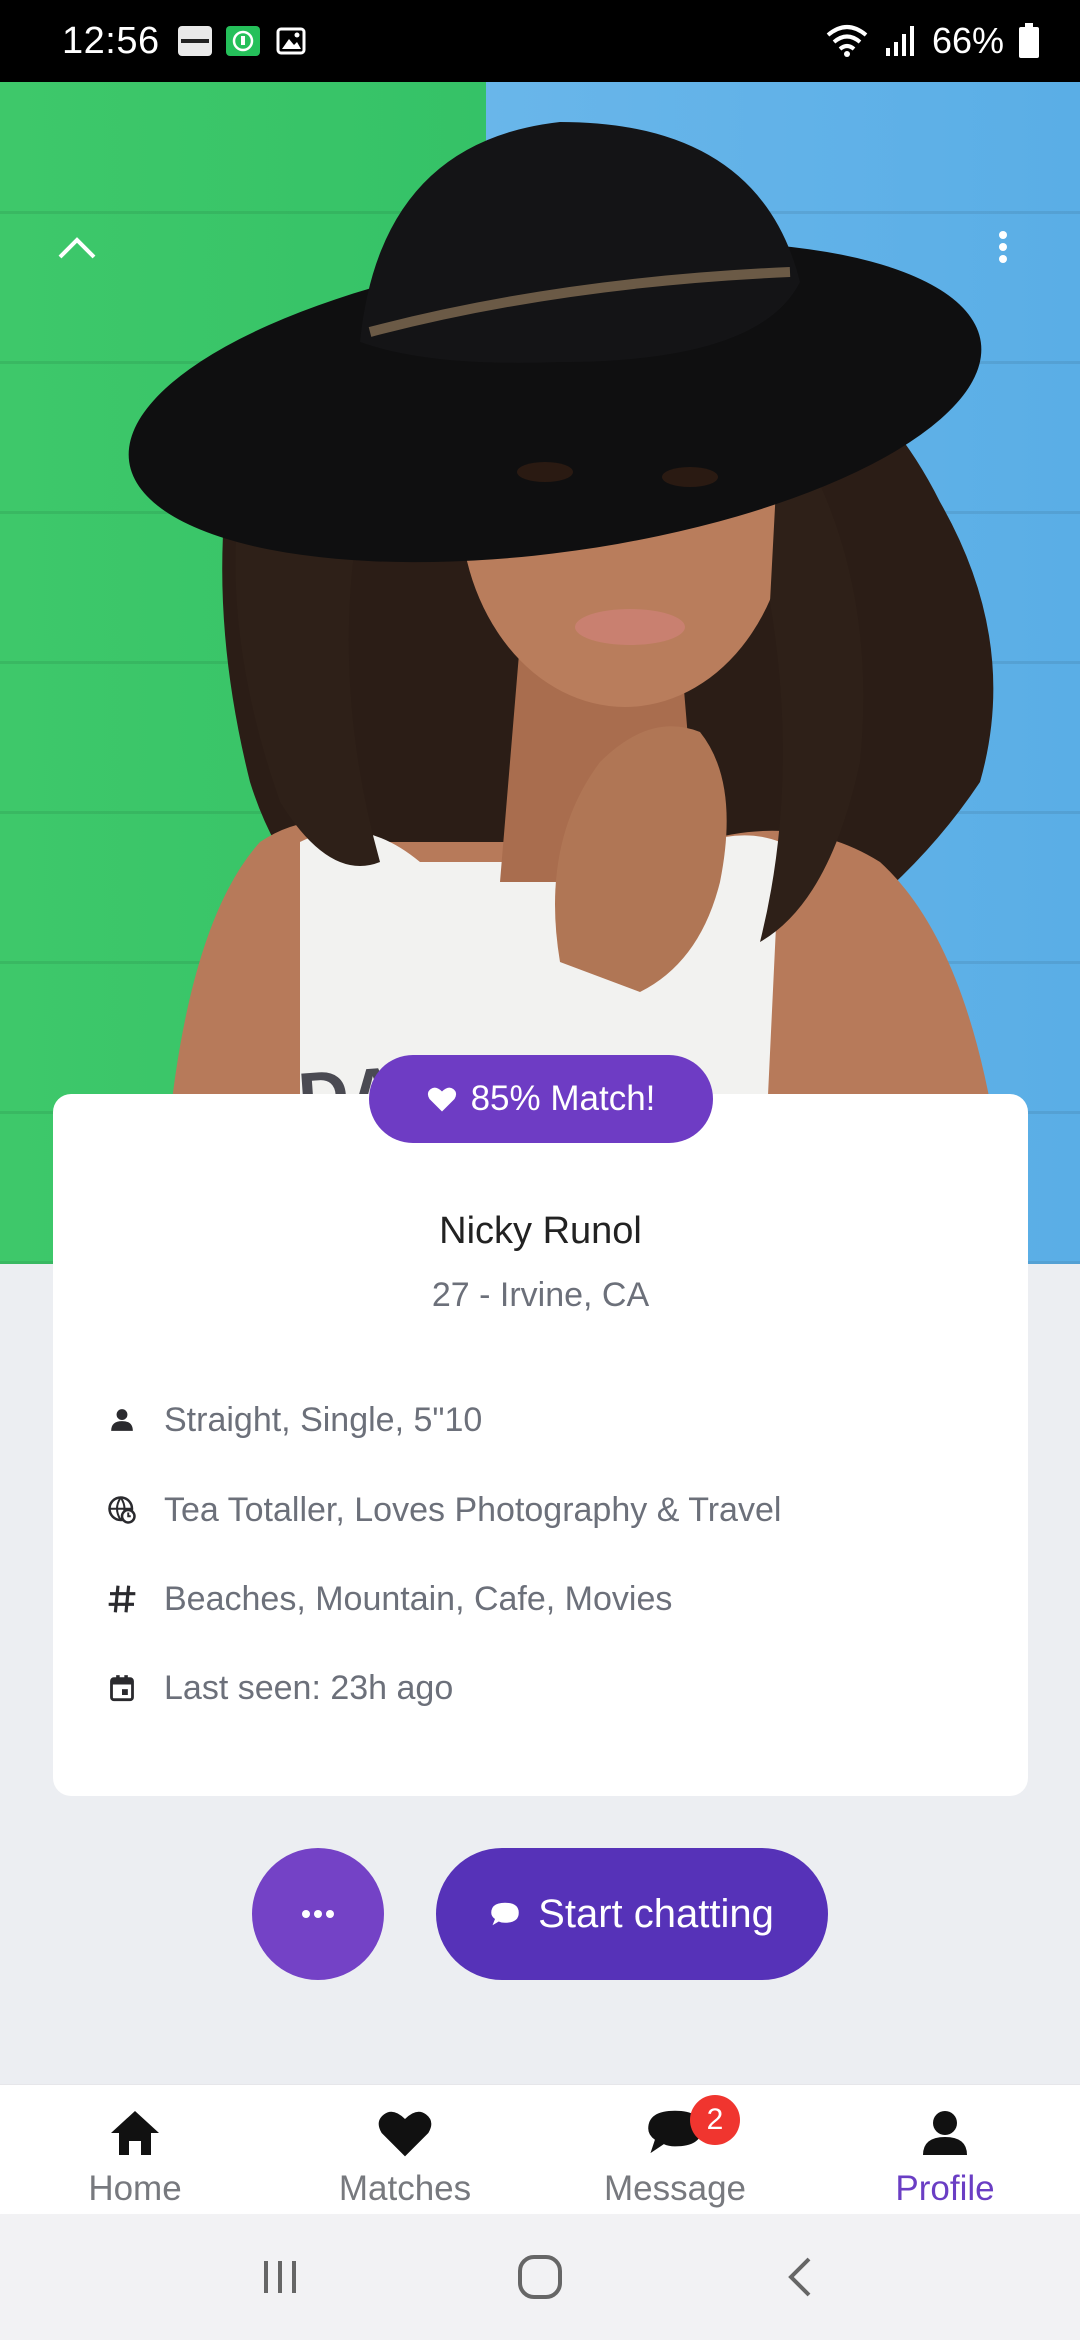 The image size is (1080, 2340). Describe the element at coordinates (291, 1420) in the screenshot. I see `detail-orientation: Straight, Single, 5"10` at that location.